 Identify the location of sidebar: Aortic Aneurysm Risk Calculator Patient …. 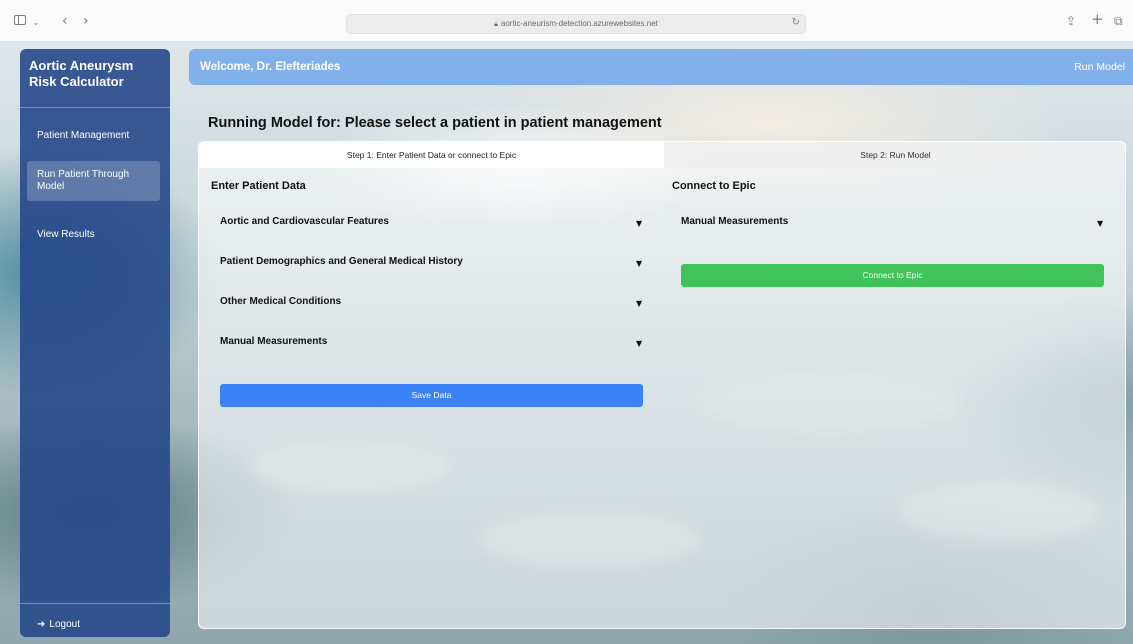
(95, 343).